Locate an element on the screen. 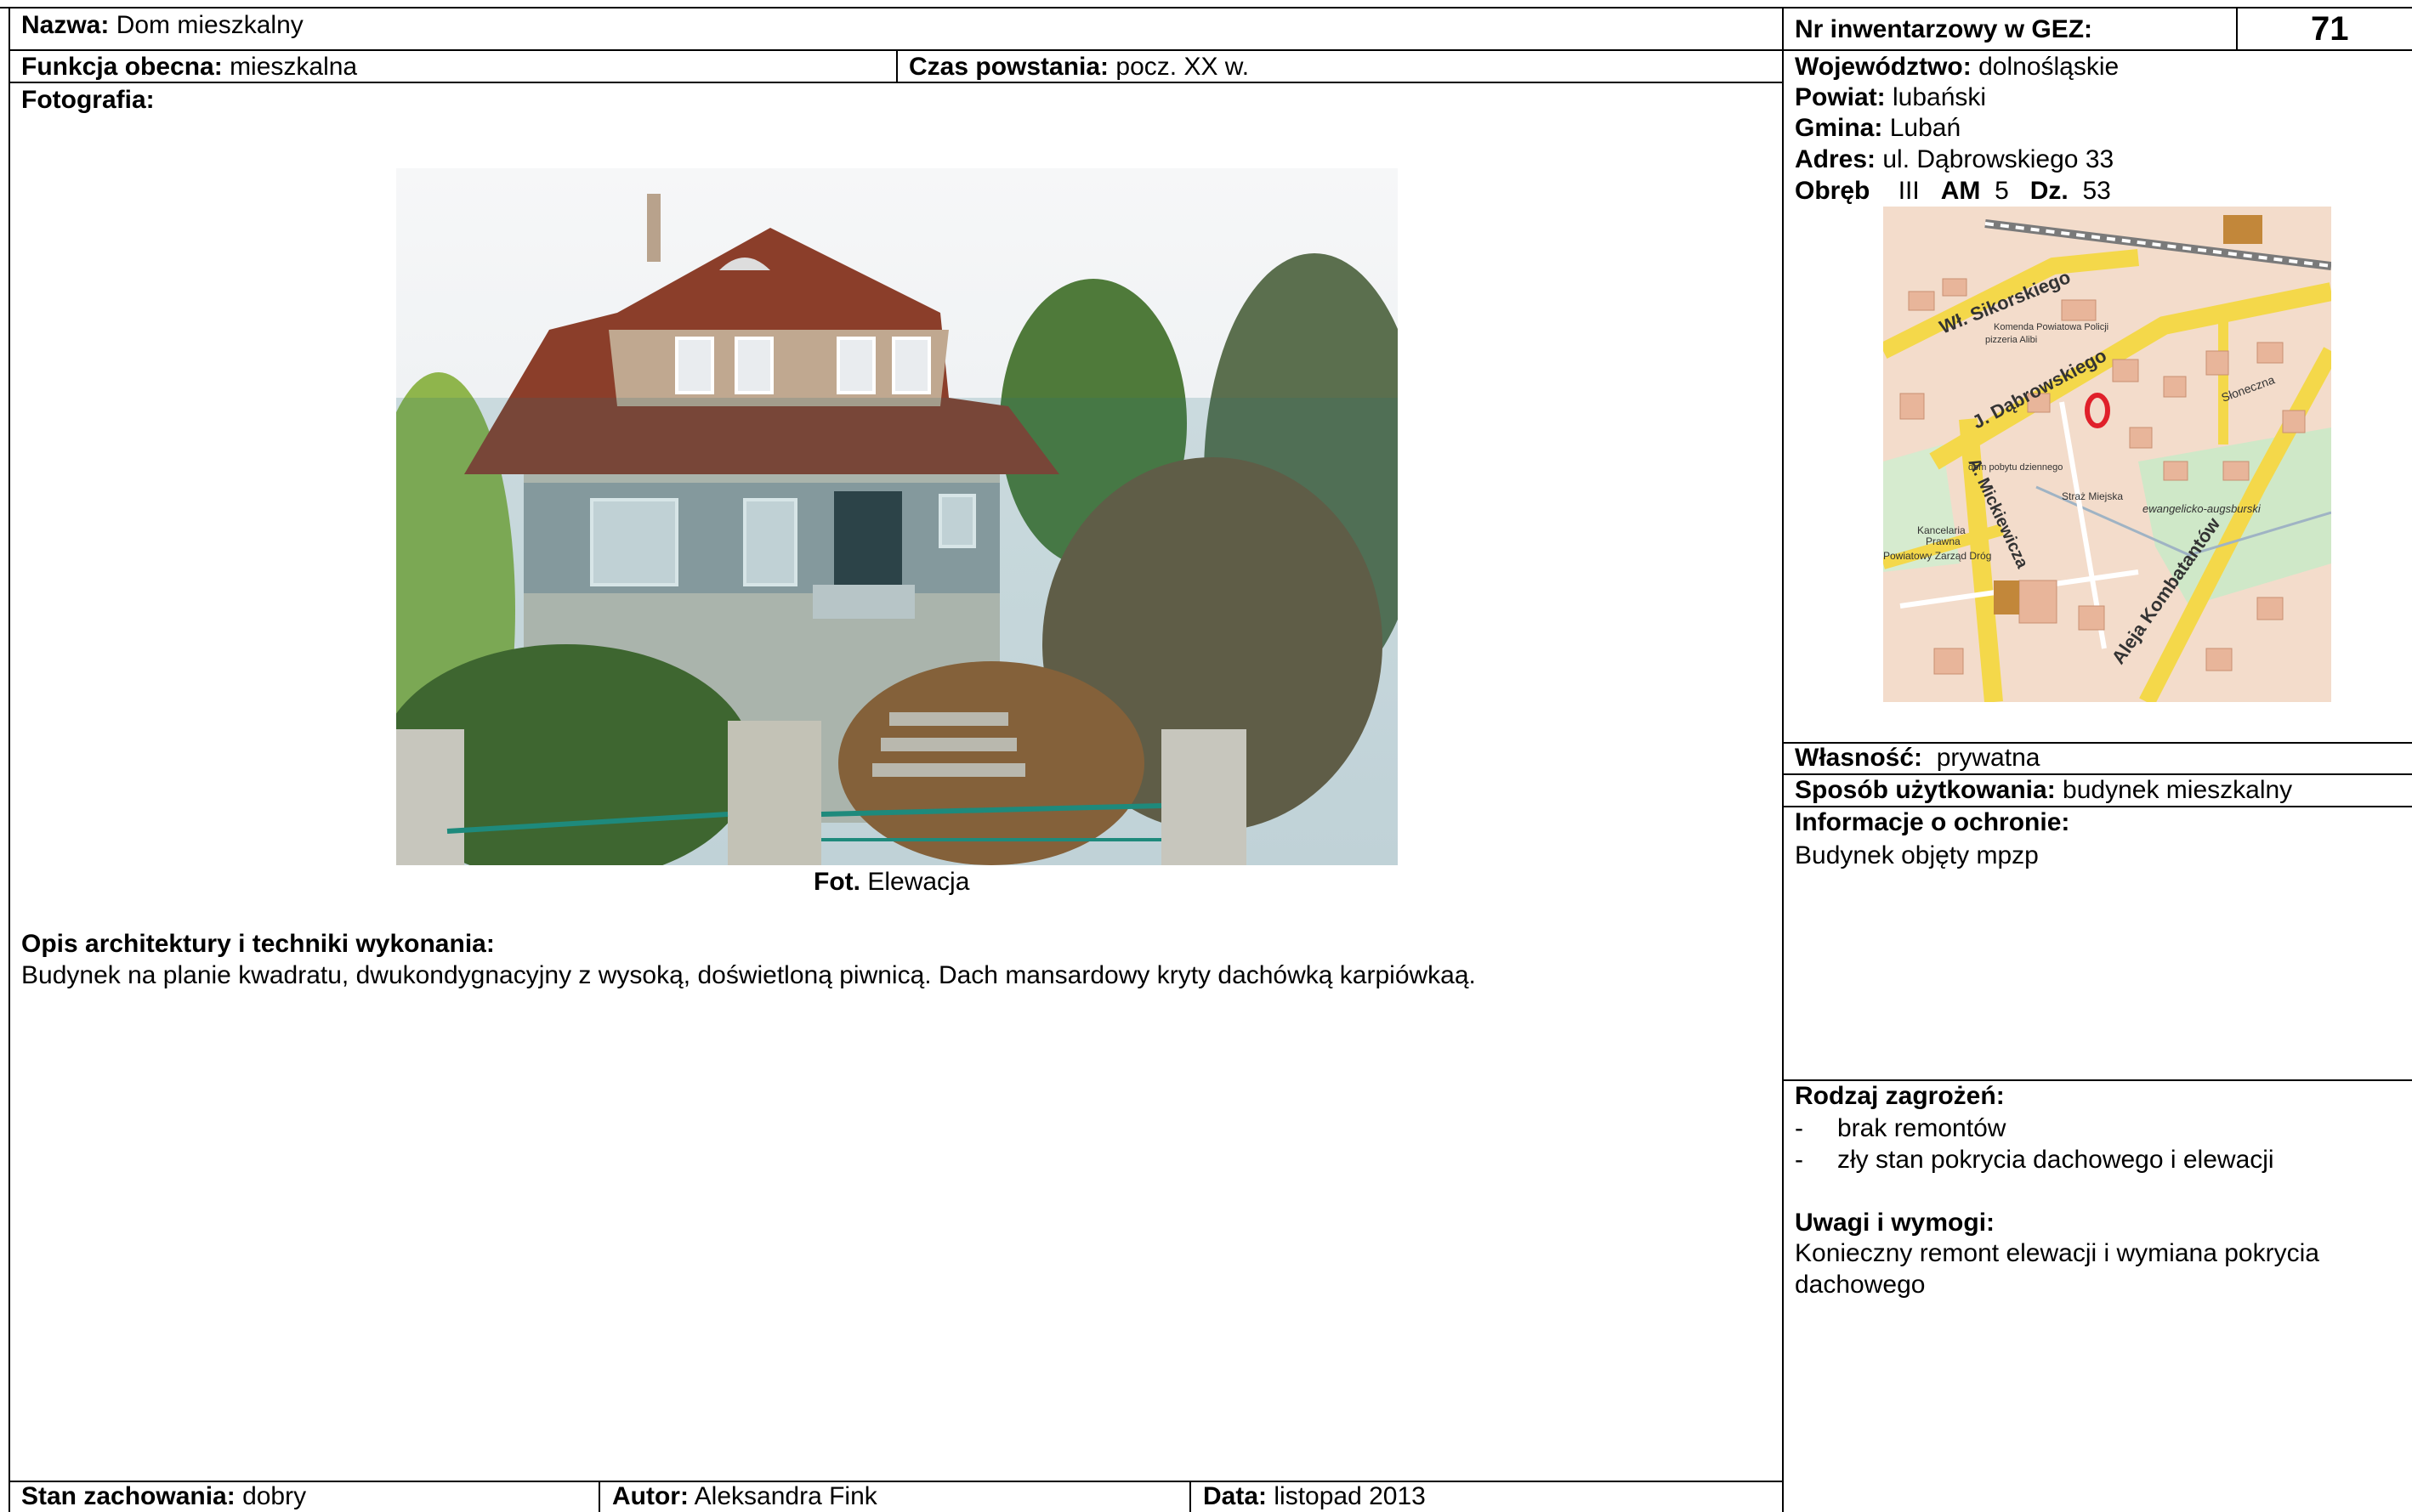 The image size is (2412, 1512). ownership-label: Własność: is located at coordinates (1859, 758).